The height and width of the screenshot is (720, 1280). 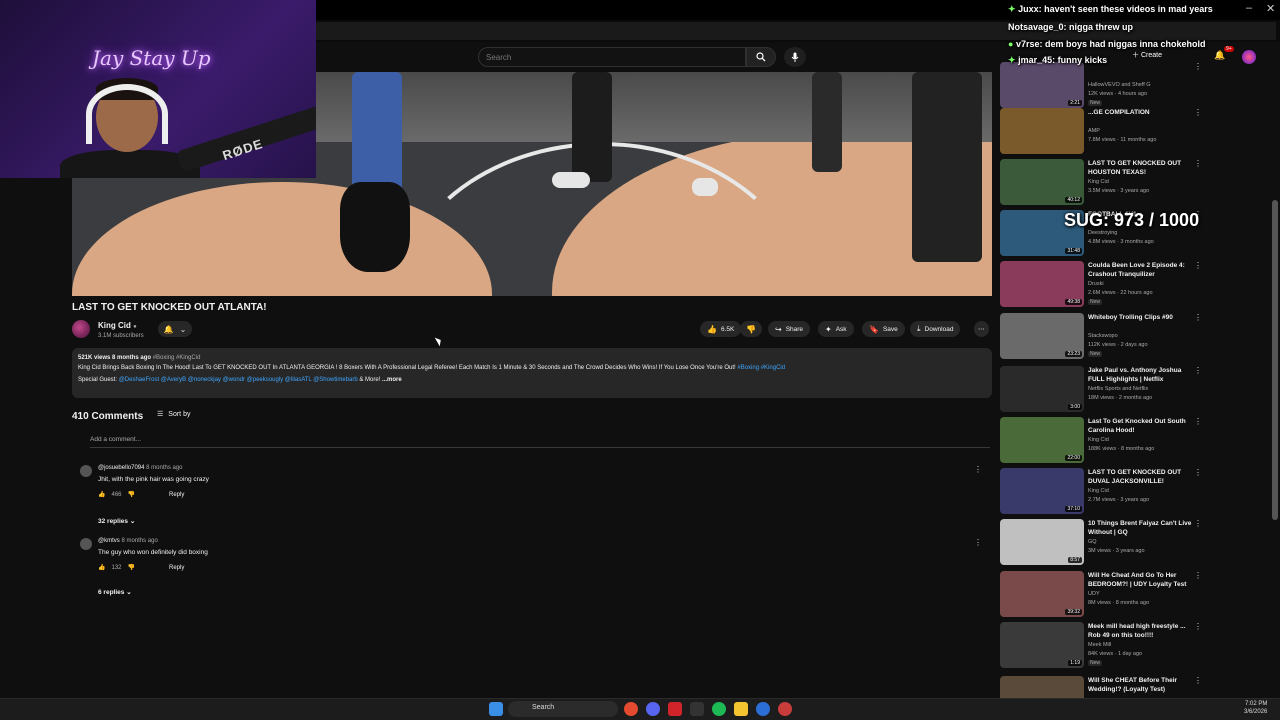 What do you see at coordinates (1042, 440) in the screenshot?
I see `video-thumbnail: 22:00` at bounding box center [1042, 440].